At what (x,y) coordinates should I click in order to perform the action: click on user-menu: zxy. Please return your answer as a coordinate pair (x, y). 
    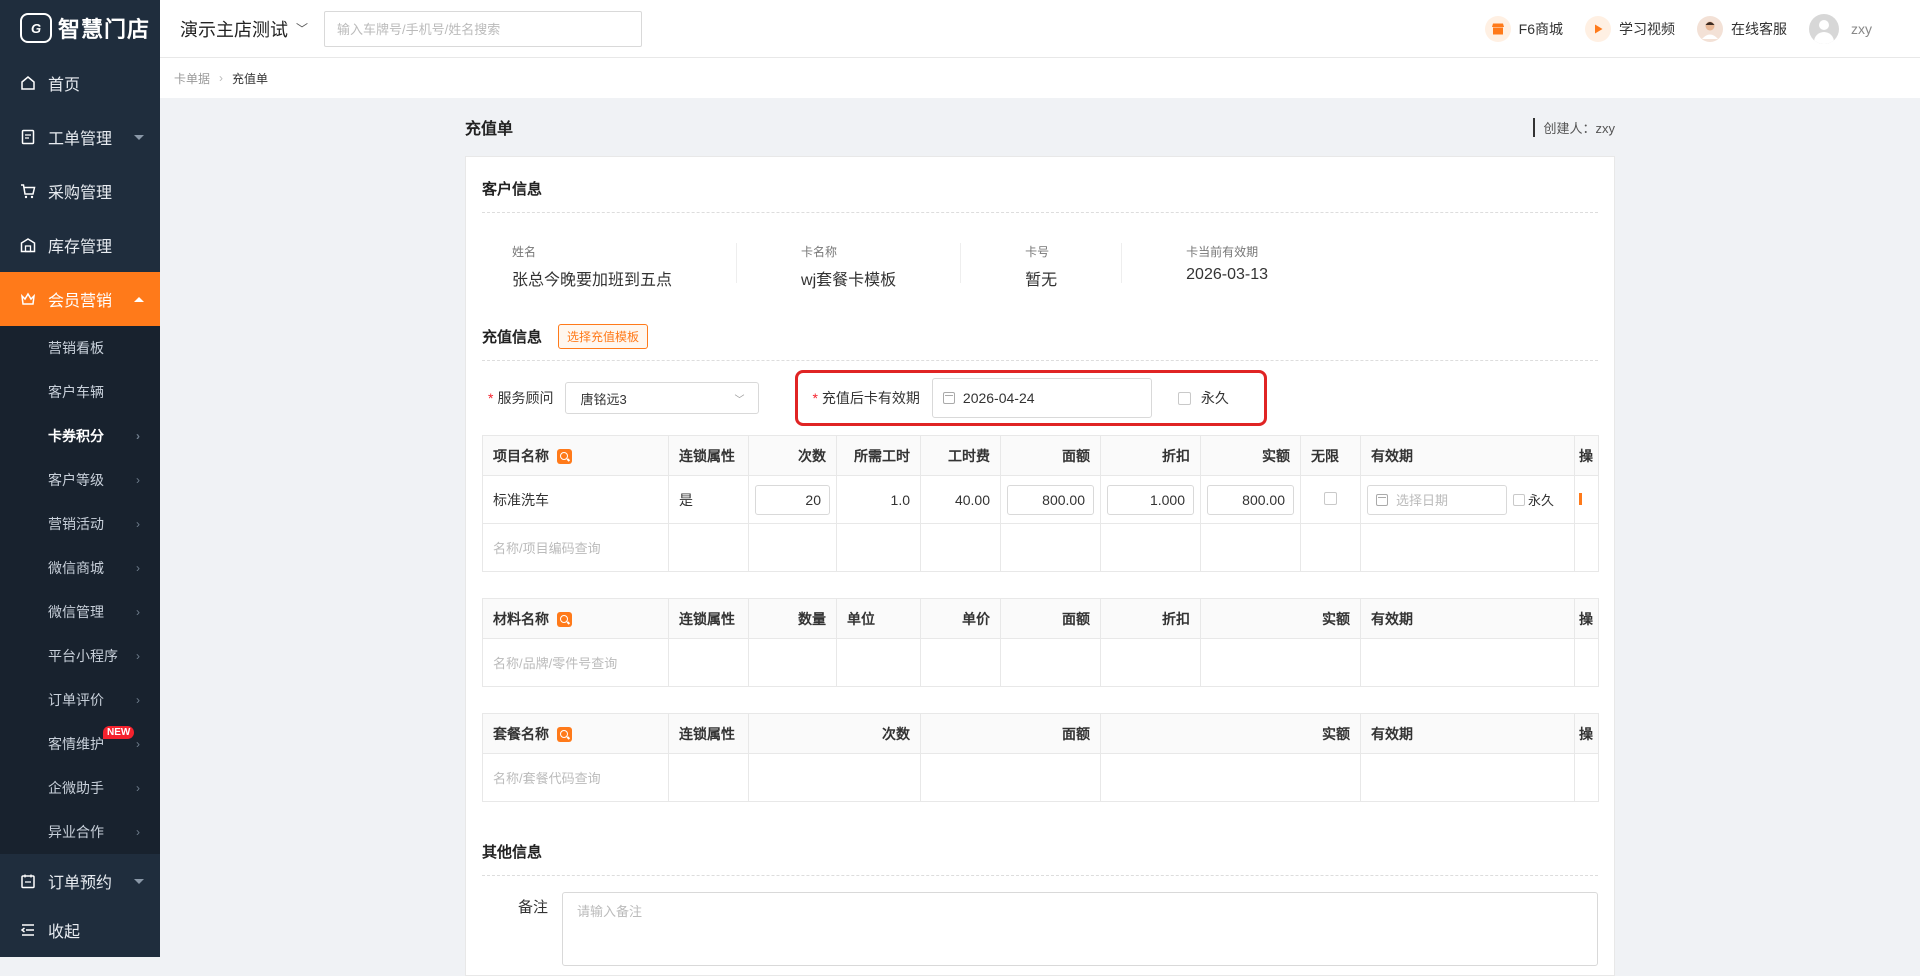
    Looking at the image, I should click on (1840, 28).